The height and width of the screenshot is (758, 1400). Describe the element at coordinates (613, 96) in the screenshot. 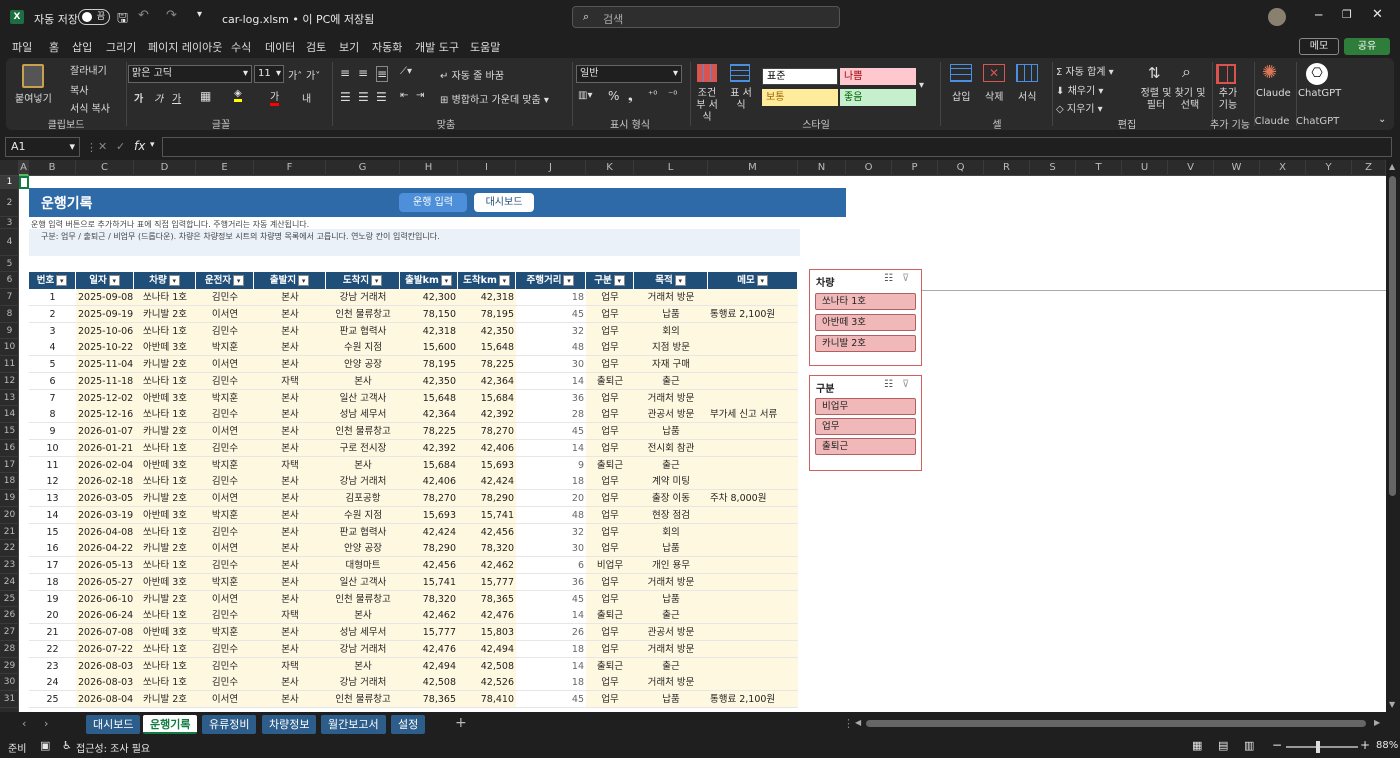

I see `percent-icon: %` at that location.